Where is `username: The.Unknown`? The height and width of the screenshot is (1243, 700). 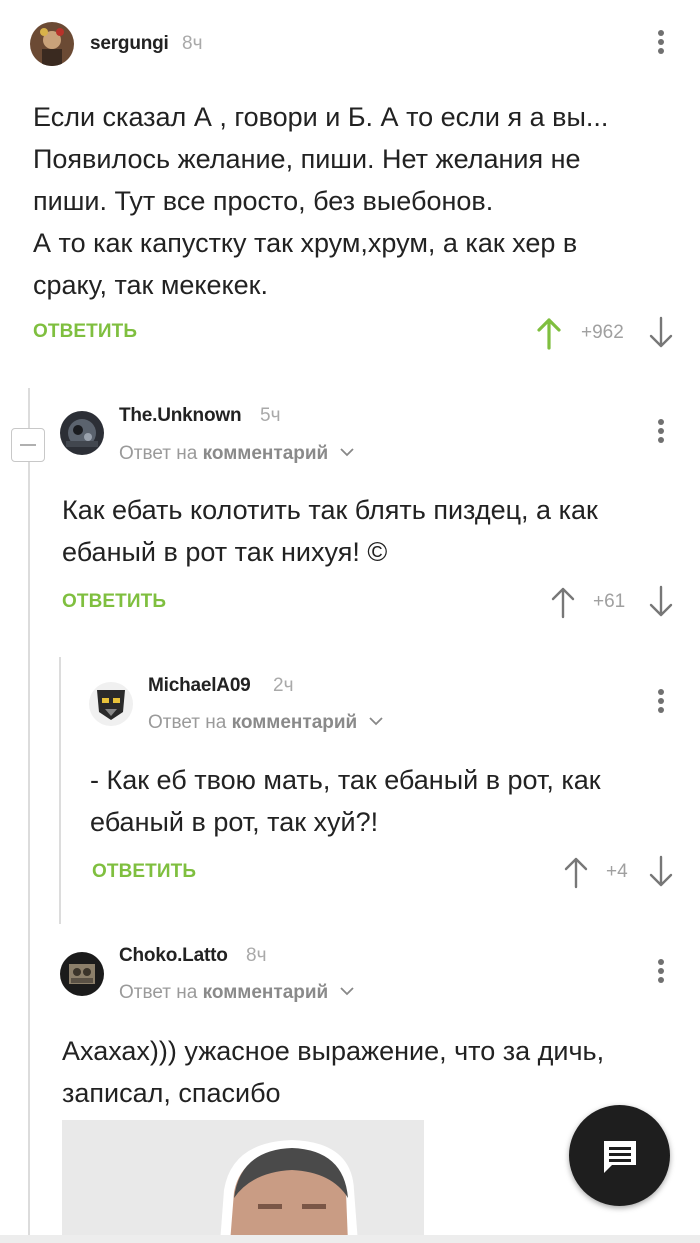 username: The.Unknown is located at coordinates (180, 416).